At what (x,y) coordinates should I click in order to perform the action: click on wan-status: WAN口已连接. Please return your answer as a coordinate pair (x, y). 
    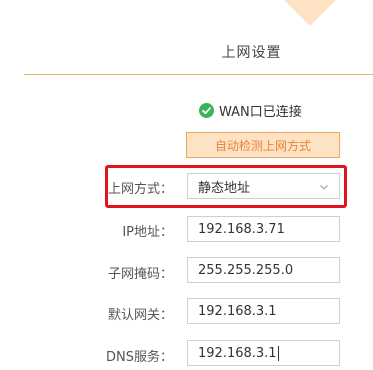
    Looking at the image, I should click on (250, 110).